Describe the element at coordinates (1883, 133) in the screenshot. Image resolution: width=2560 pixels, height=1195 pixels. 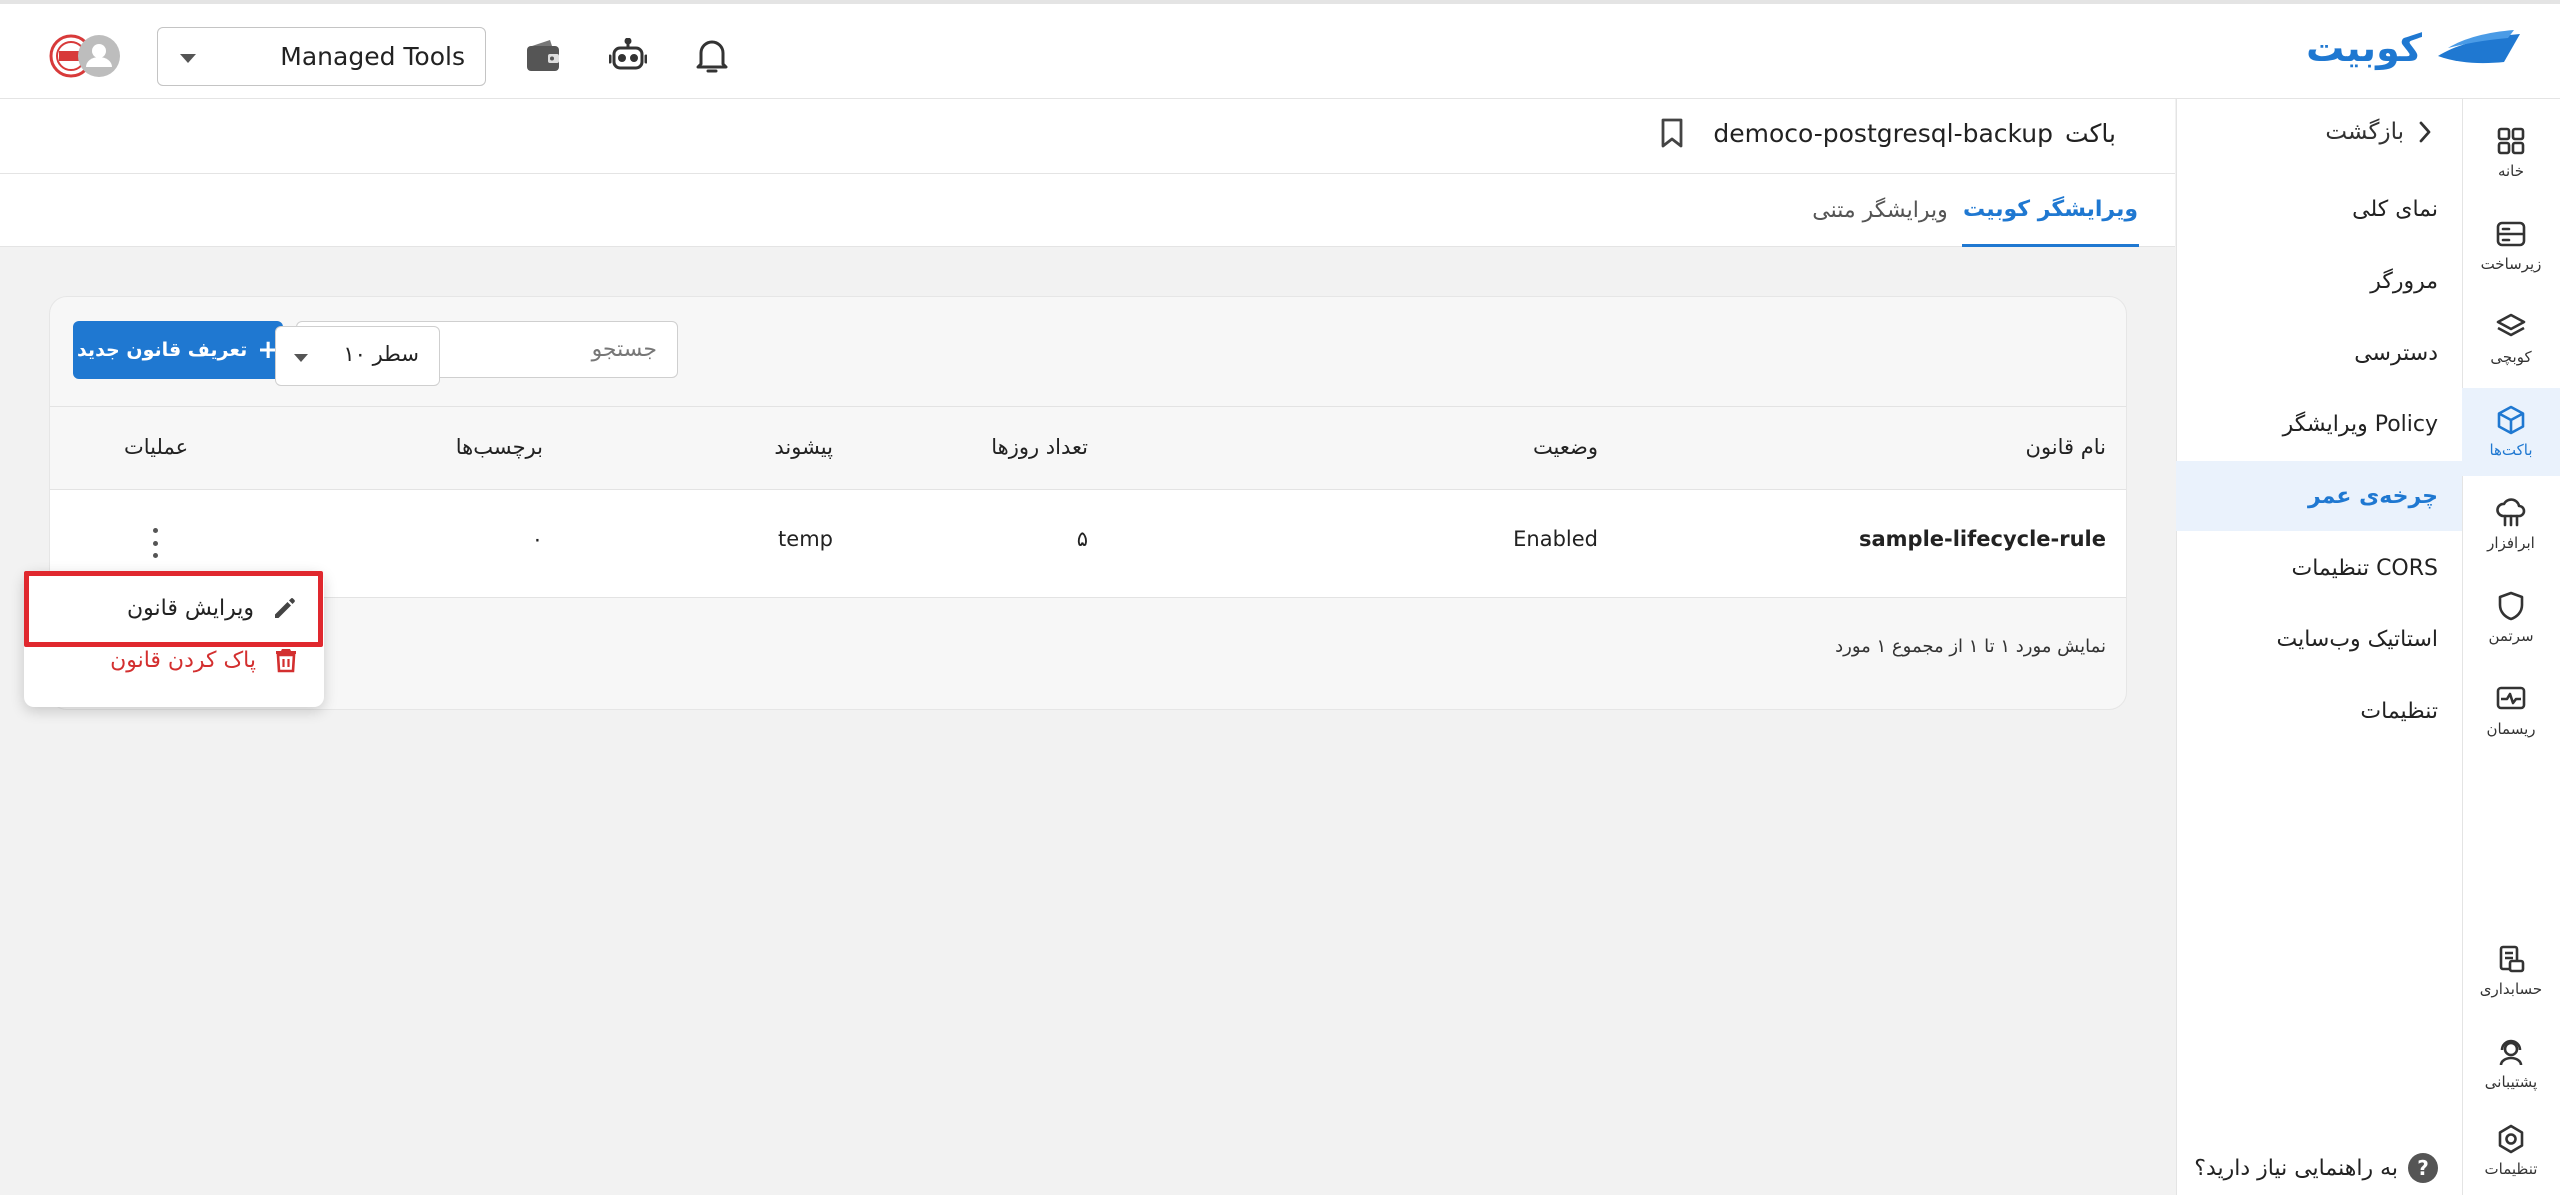
I see `bucket-name: democo-postgresql-backup` at that location.